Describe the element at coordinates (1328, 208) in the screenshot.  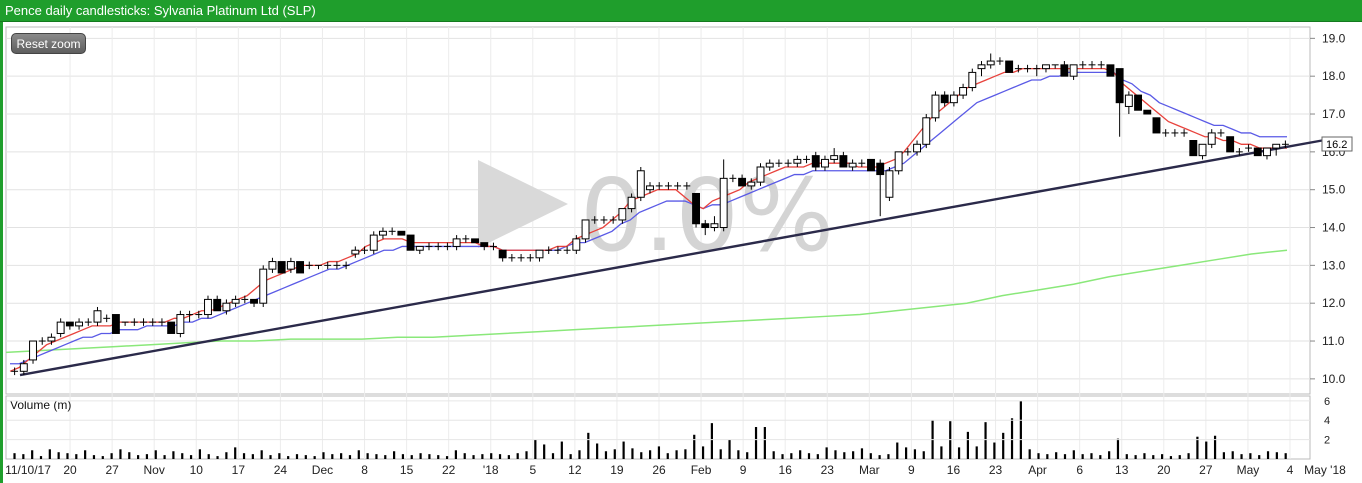
I see `price-axis-ticks: 10.011.012.013.014.015.016.017.018.019.0` at that location.